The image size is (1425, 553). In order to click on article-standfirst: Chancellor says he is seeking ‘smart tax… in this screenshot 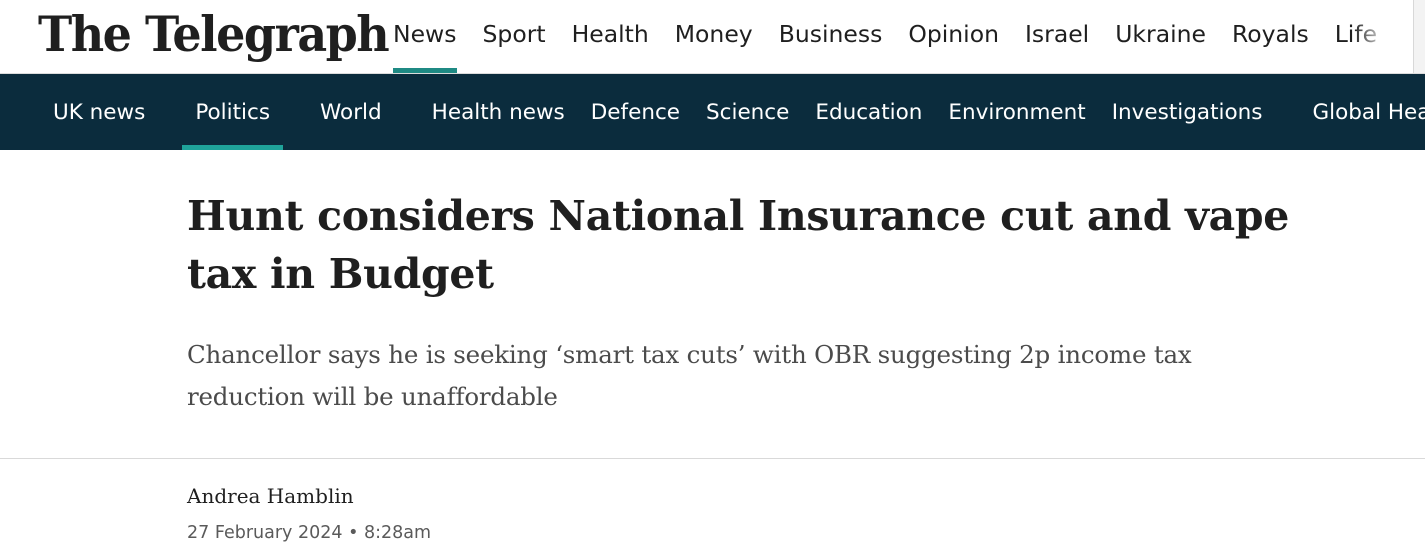, I will do `click(689, 375)`.